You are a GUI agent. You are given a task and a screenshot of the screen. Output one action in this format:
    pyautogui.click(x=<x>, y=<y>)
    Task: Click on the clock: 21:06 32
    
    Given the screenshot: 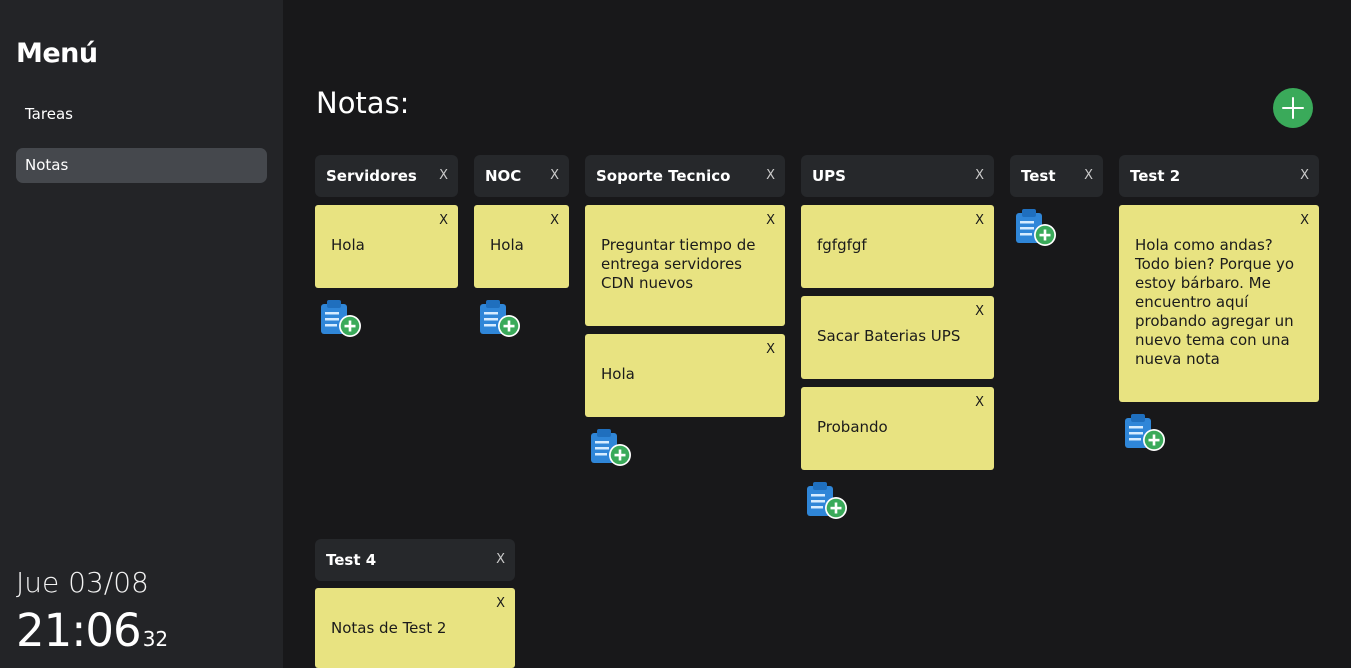 What is the action you would take?
    pyautogui.click(x=92, y=630)
    